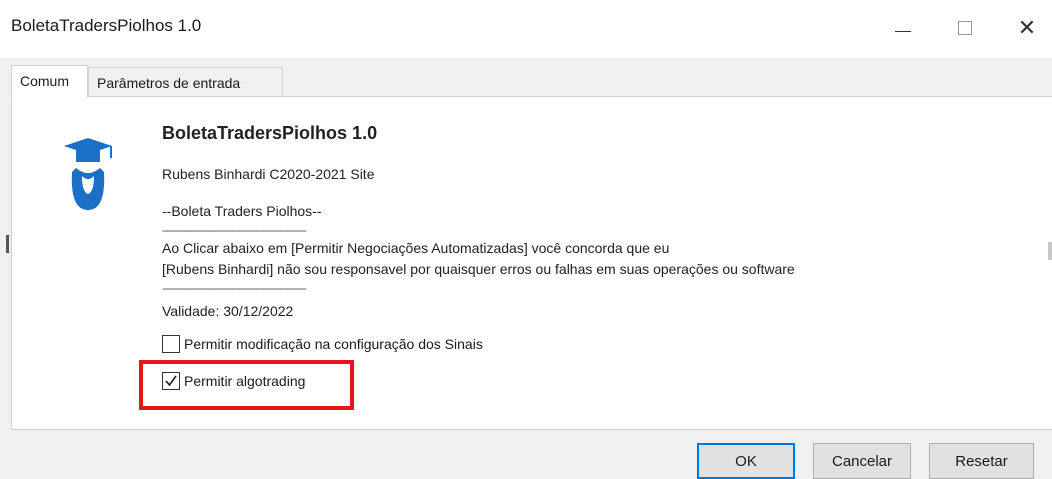  Describe the element at coordinates (171, 344) in the screenshot. I see `checkbox-box` at that location.